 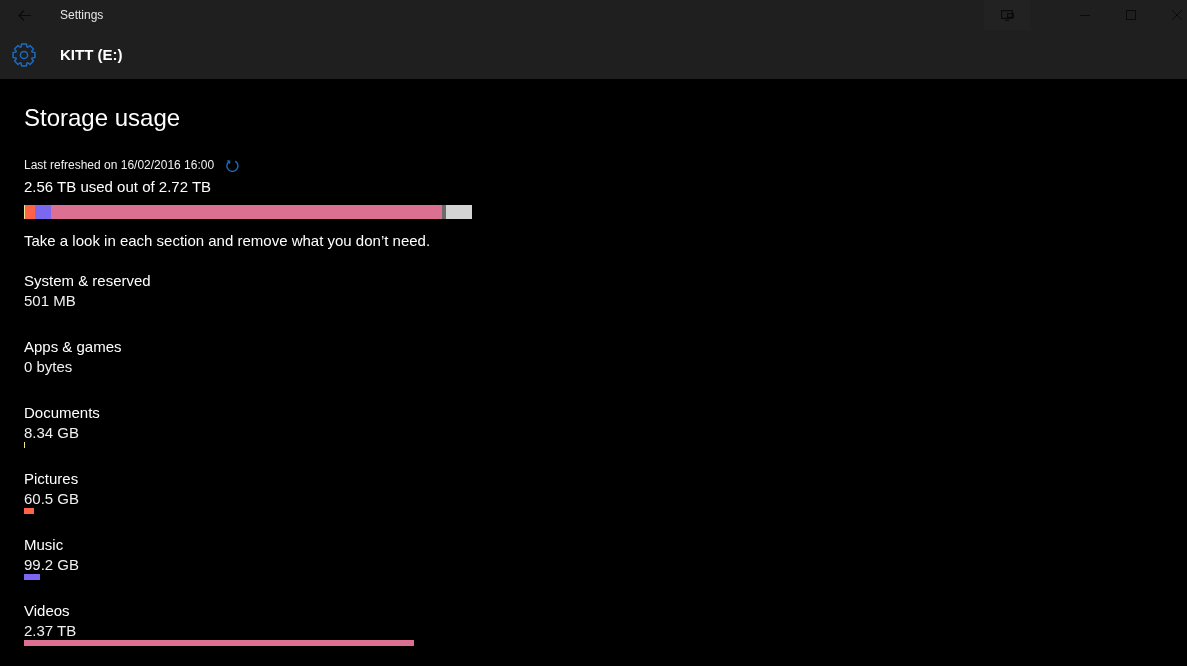 What do you see at coordinates (48, 366) in the screenshot?
I see `category-size: 0 bytes` at bounding box center [48, 366].